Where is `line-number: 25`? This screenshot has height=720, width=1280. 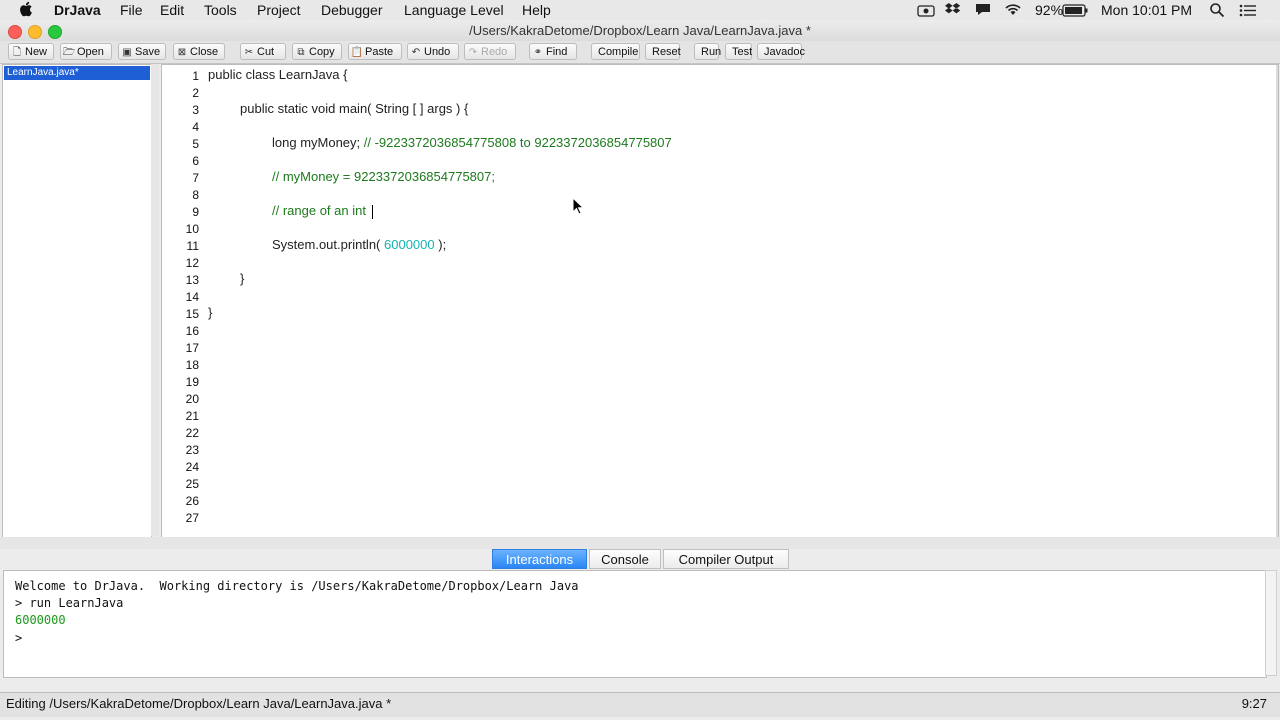 line-number: 25 is located at coordinates (192, 484).